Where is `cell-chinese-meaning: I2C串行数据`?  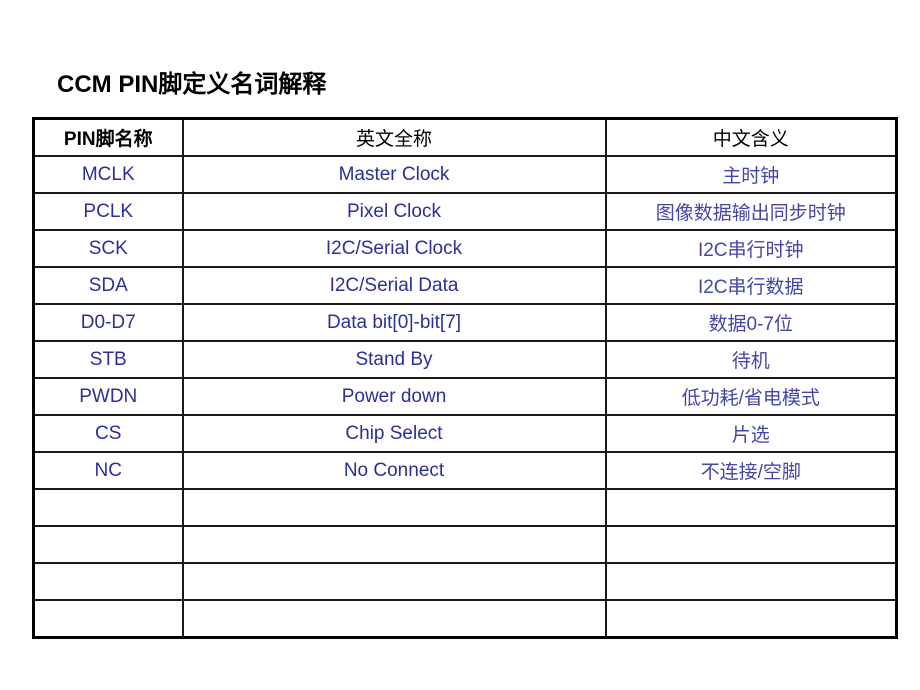
cell-chinese-meaning: I2C串行数据 is located at coordinates (751, 285).